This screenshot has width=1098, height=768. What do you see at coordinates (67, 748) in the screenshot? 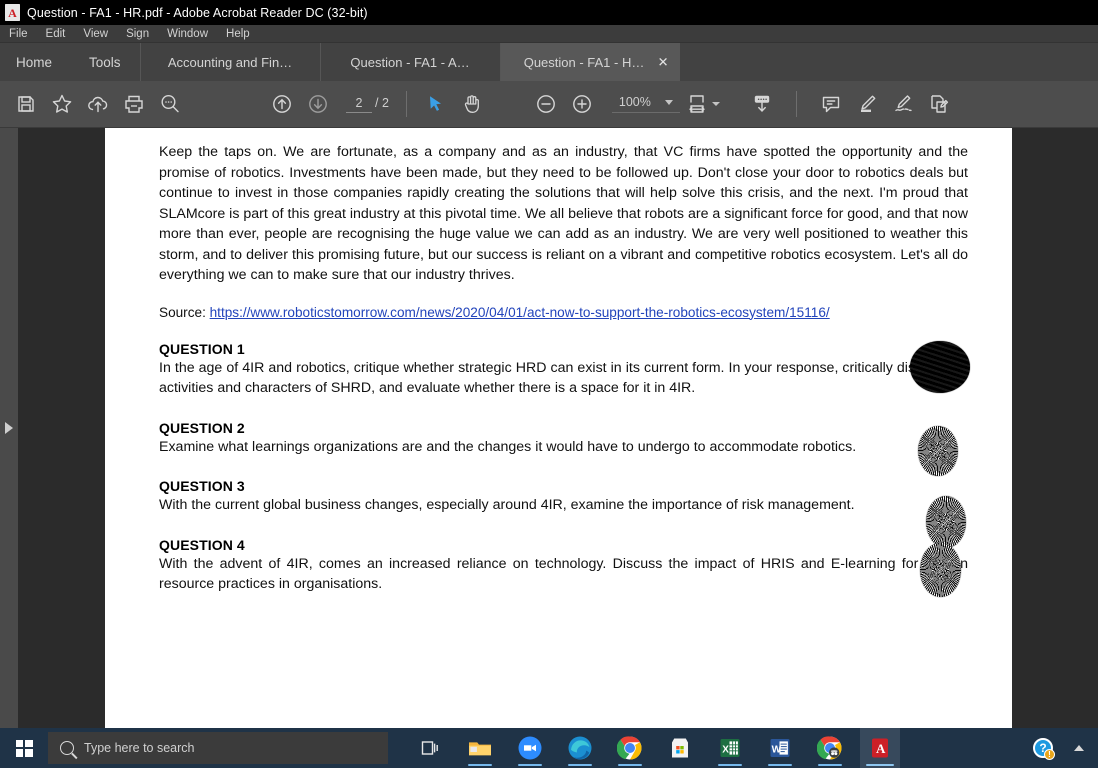
I see `search-icon` at bounding box center [67, 748].